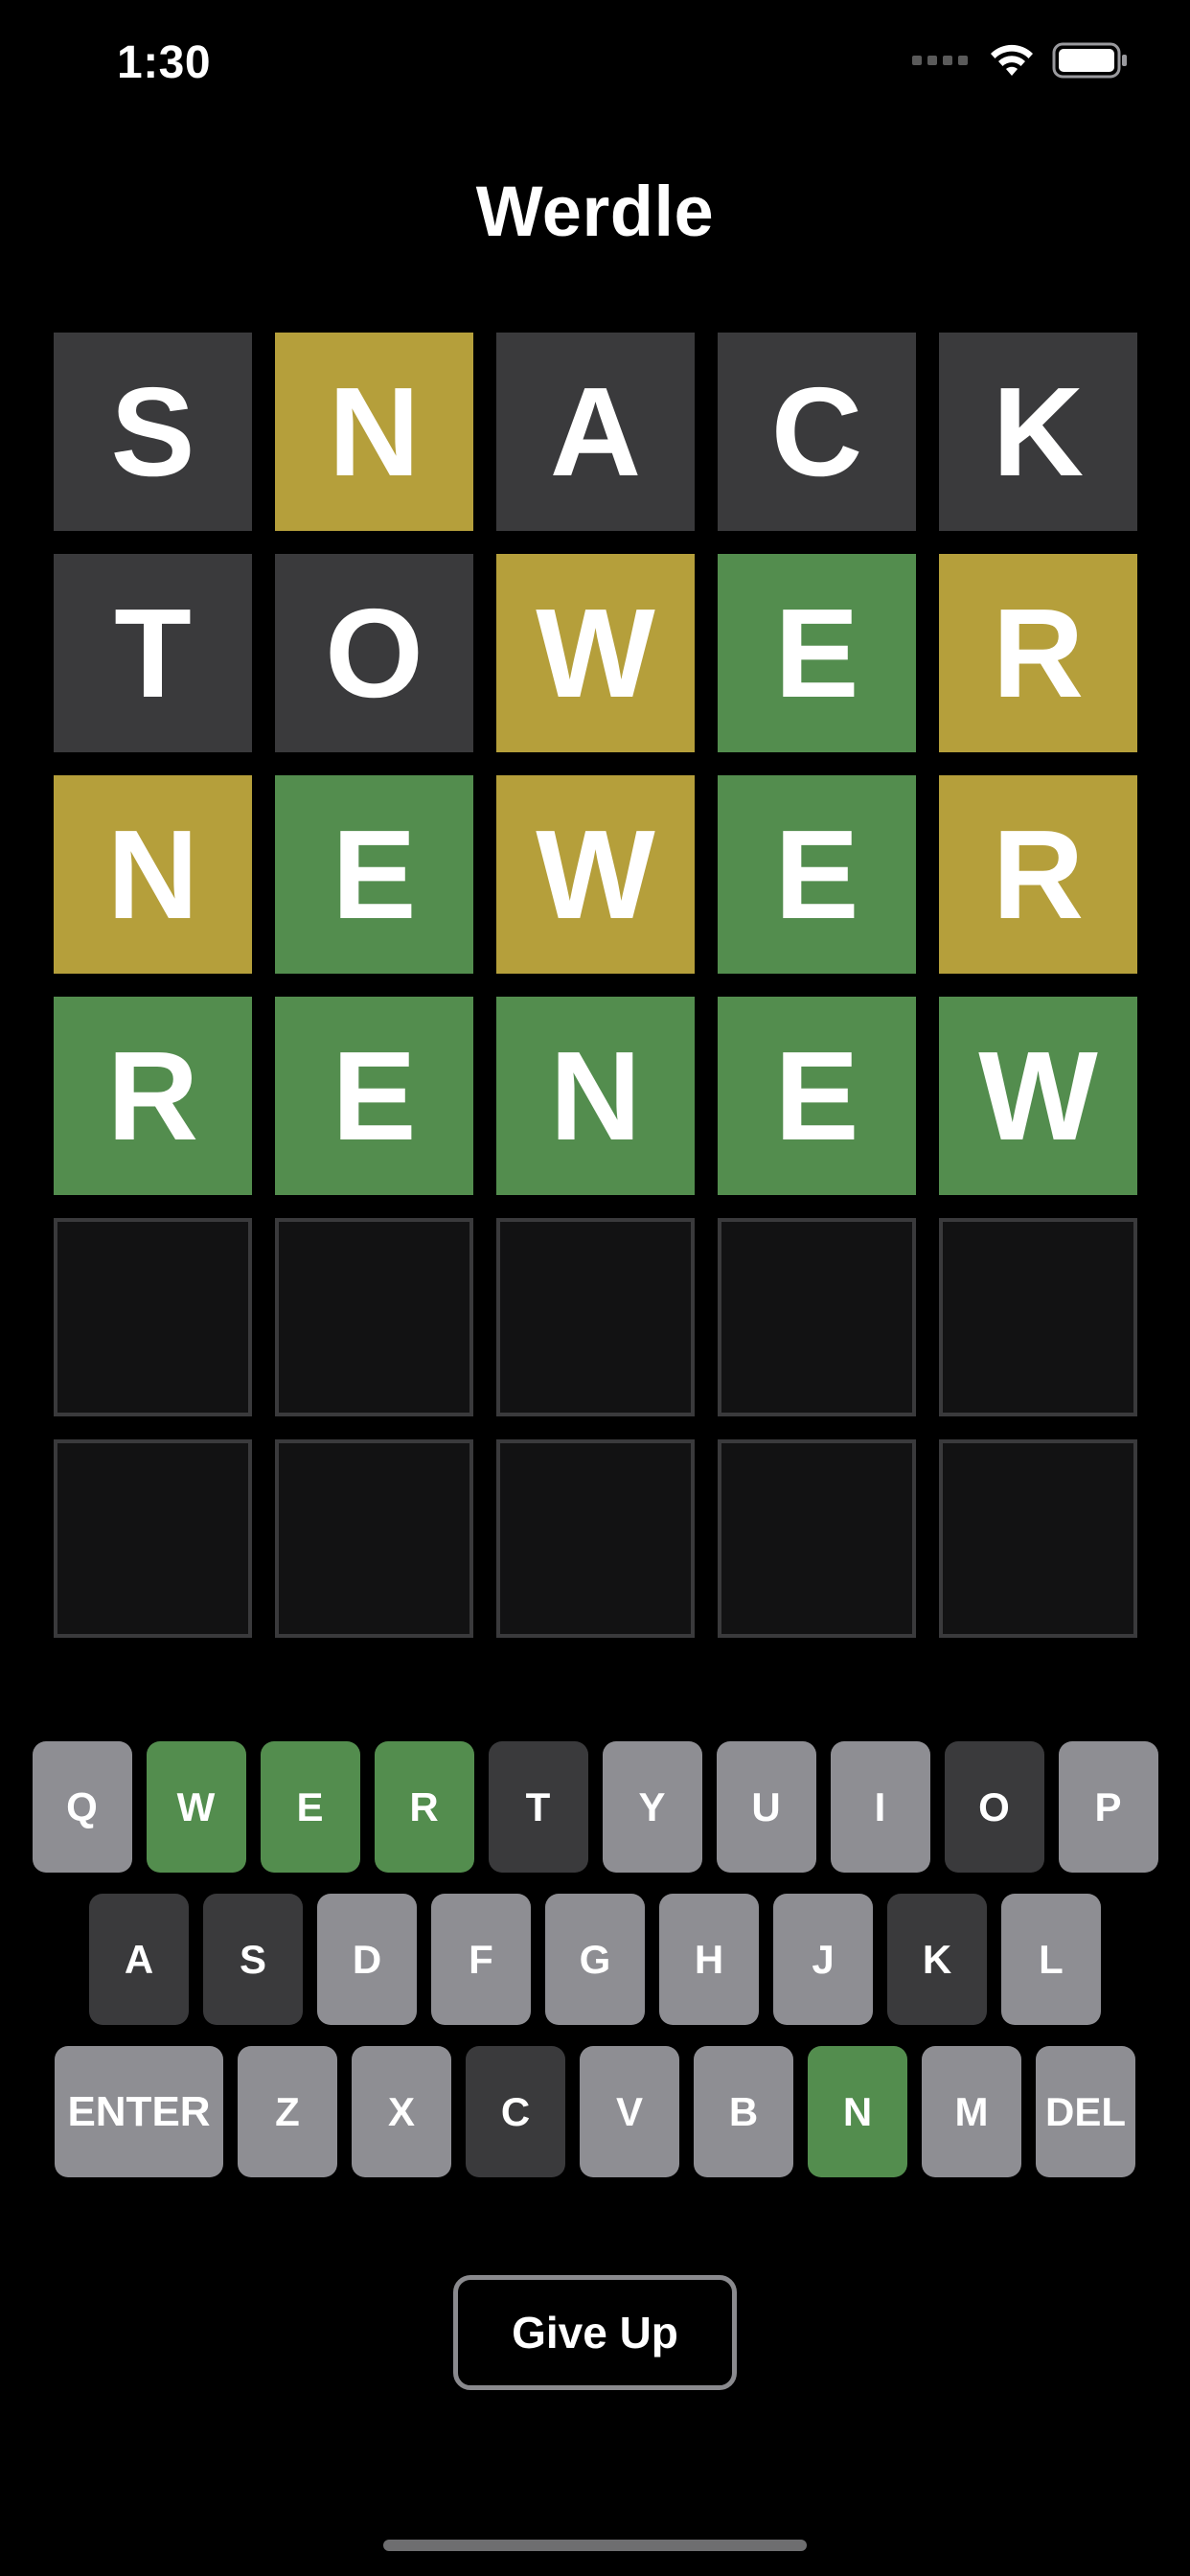  I want to click on key-c: C, so click(515, 2111).